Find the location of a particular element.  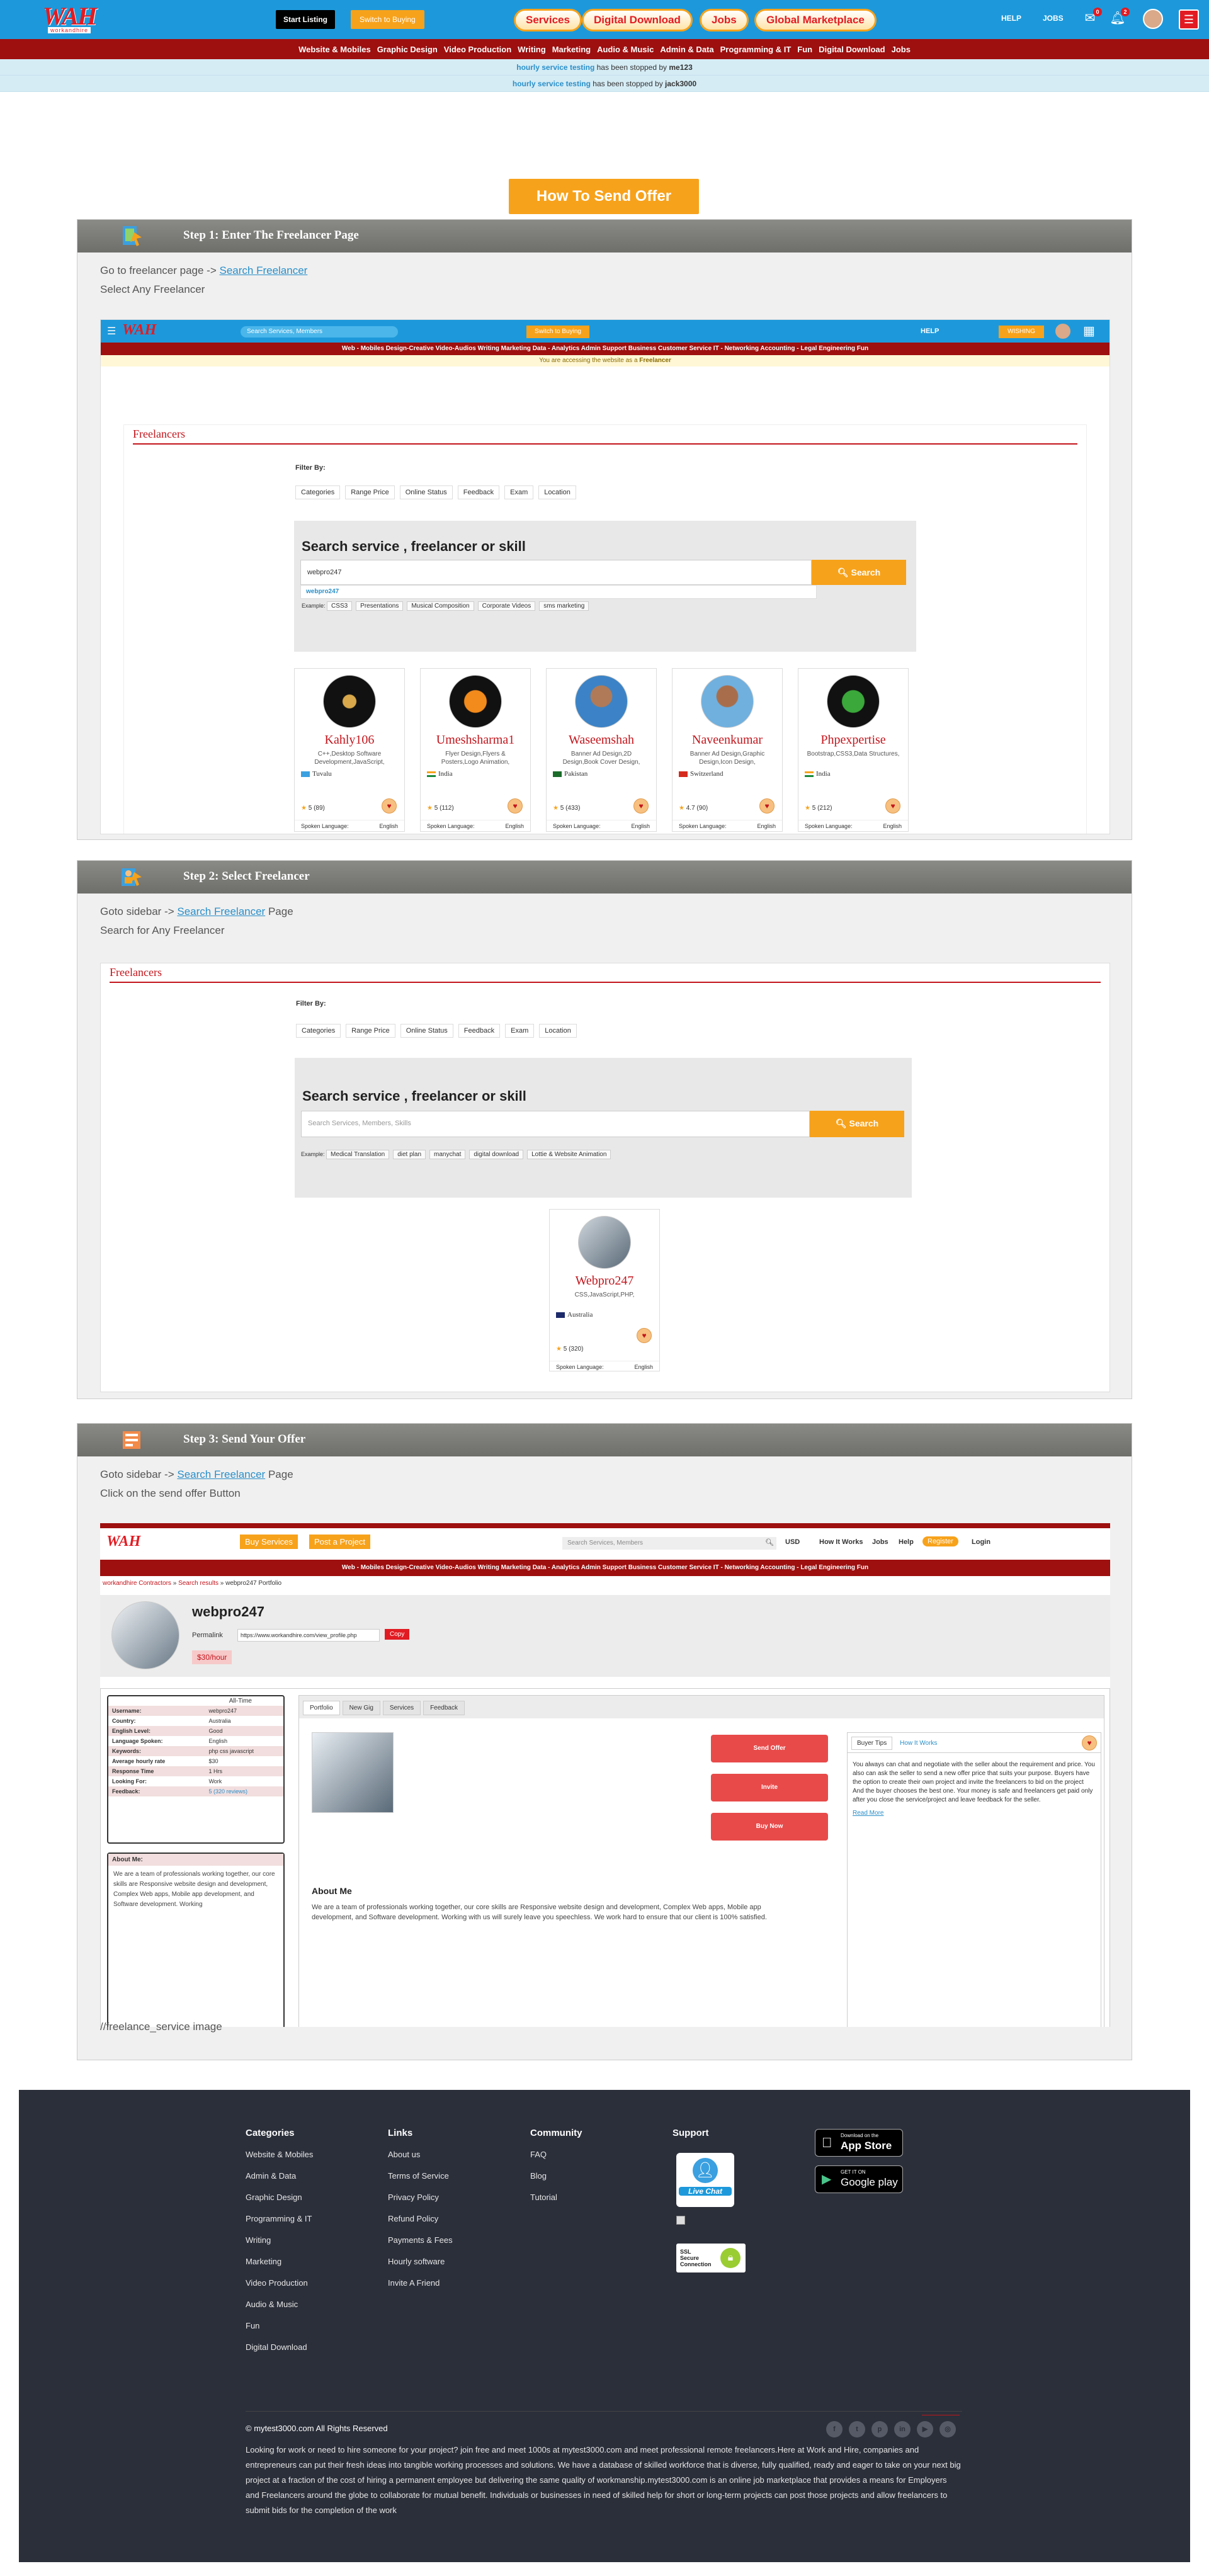

filter-select: Range Price is located at coordinates (370, 1031).